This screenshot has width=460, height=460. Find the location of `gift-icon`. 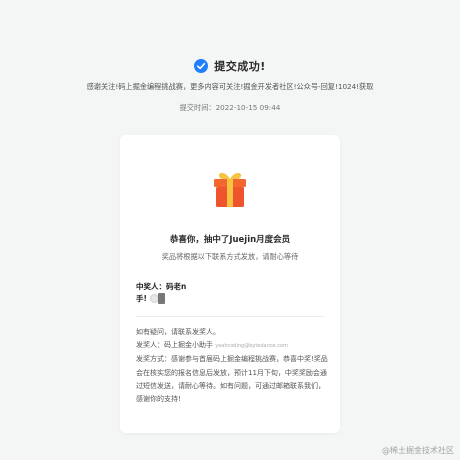

gift-icon is located at coordinates (230, 189).